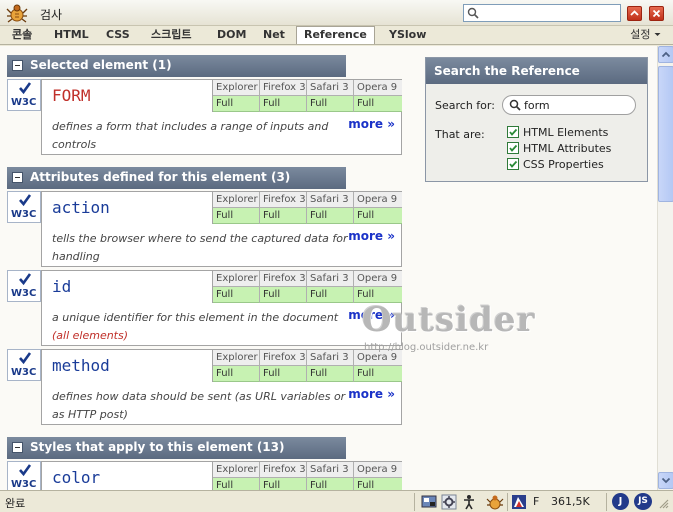 The height and width of the screenshot is (512, 673). I want to click on scroll-up-button, so click(665, 54).